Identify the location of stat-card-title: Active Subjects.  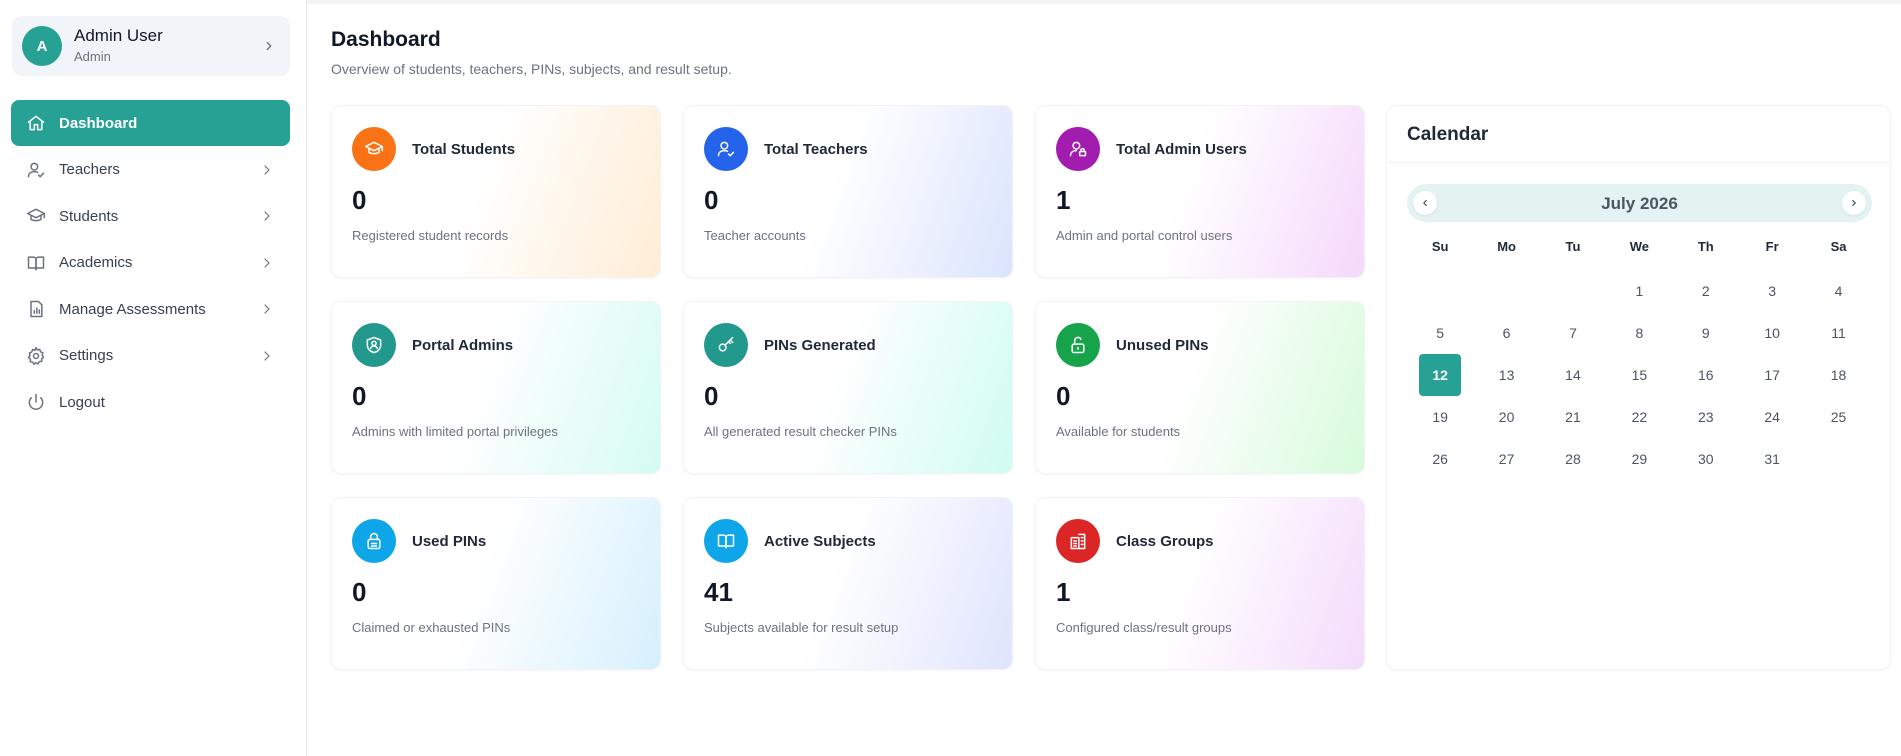
(820, 541).